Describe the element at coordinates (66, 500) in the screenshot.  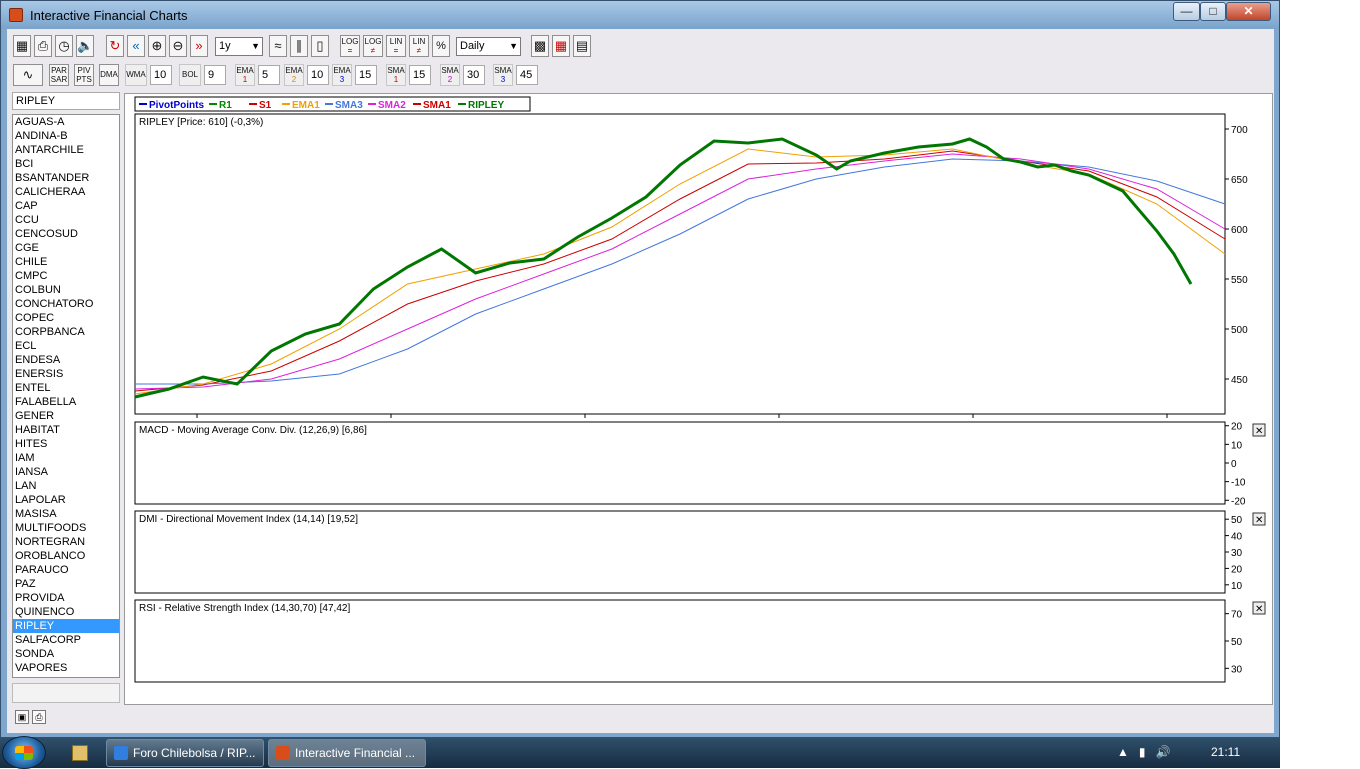
I see `symbol-item: LAPOLAR` at that location.